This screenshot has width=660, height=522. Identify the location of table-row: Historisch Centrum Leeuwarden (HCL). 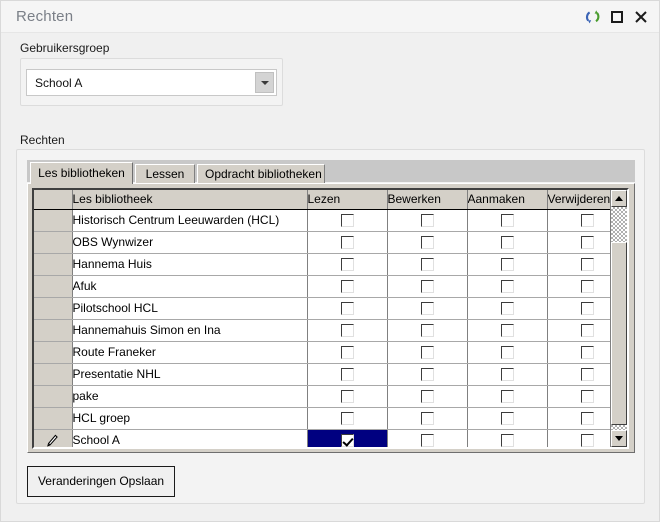
(330, 220).